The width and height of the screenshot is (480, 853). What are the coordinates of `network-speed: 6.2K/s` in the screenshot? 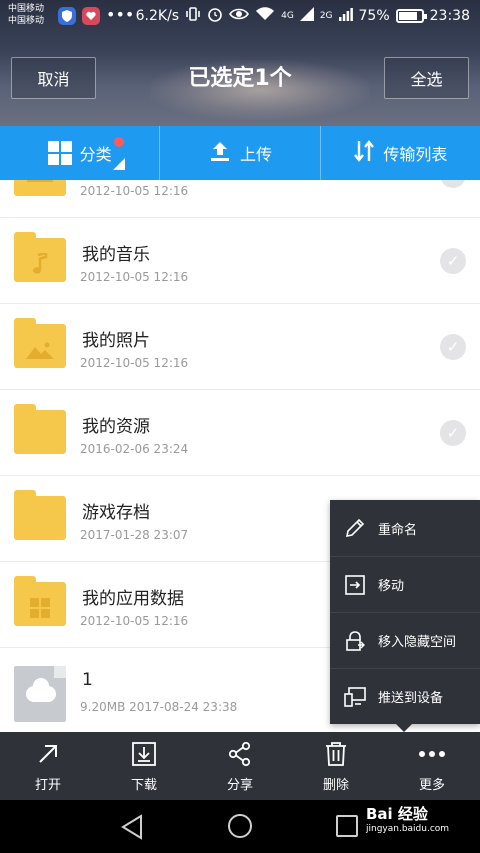 It's located at (157, 16).